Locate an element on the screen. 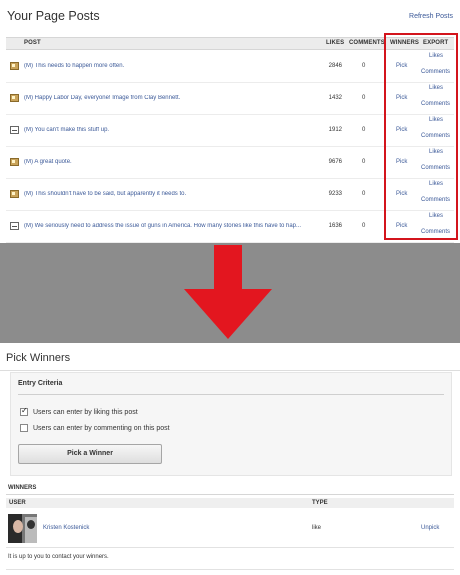 Image resolution: width=460 pixels, height=575 pixels. winner-type: like is located at coordinates (317, 528).